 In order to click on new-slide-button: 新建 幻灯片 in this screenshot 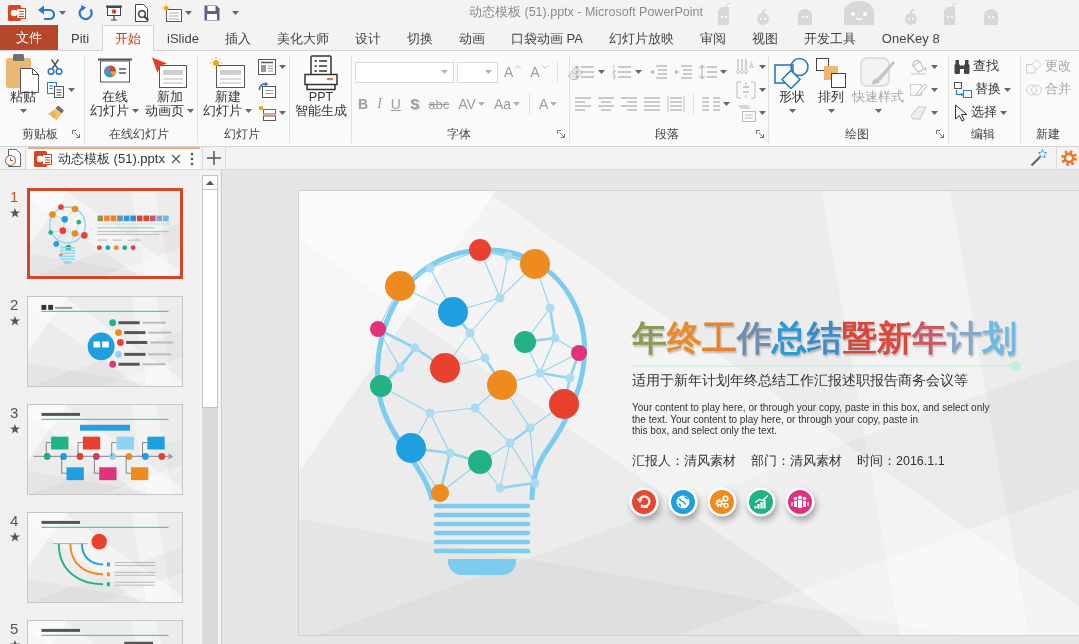, I will do `click(227, 90)`.